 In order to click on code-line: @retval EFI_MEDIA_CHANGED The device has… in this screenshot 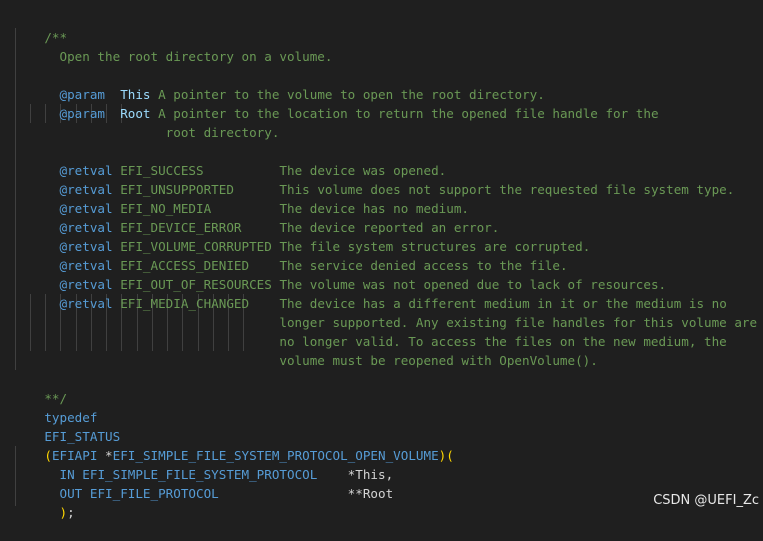, I will do `click(370, 293)`.